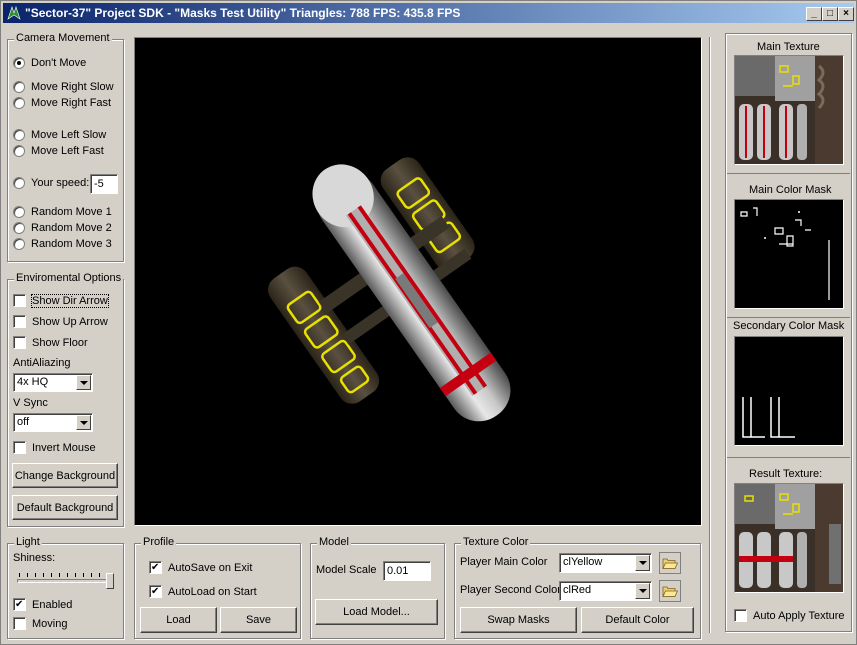 This screenshot has width=857, height=645. Describe the element at coordinates (69, 278) in the screenshot. I see `environmental-options-title: Enviromental Options` at that location.